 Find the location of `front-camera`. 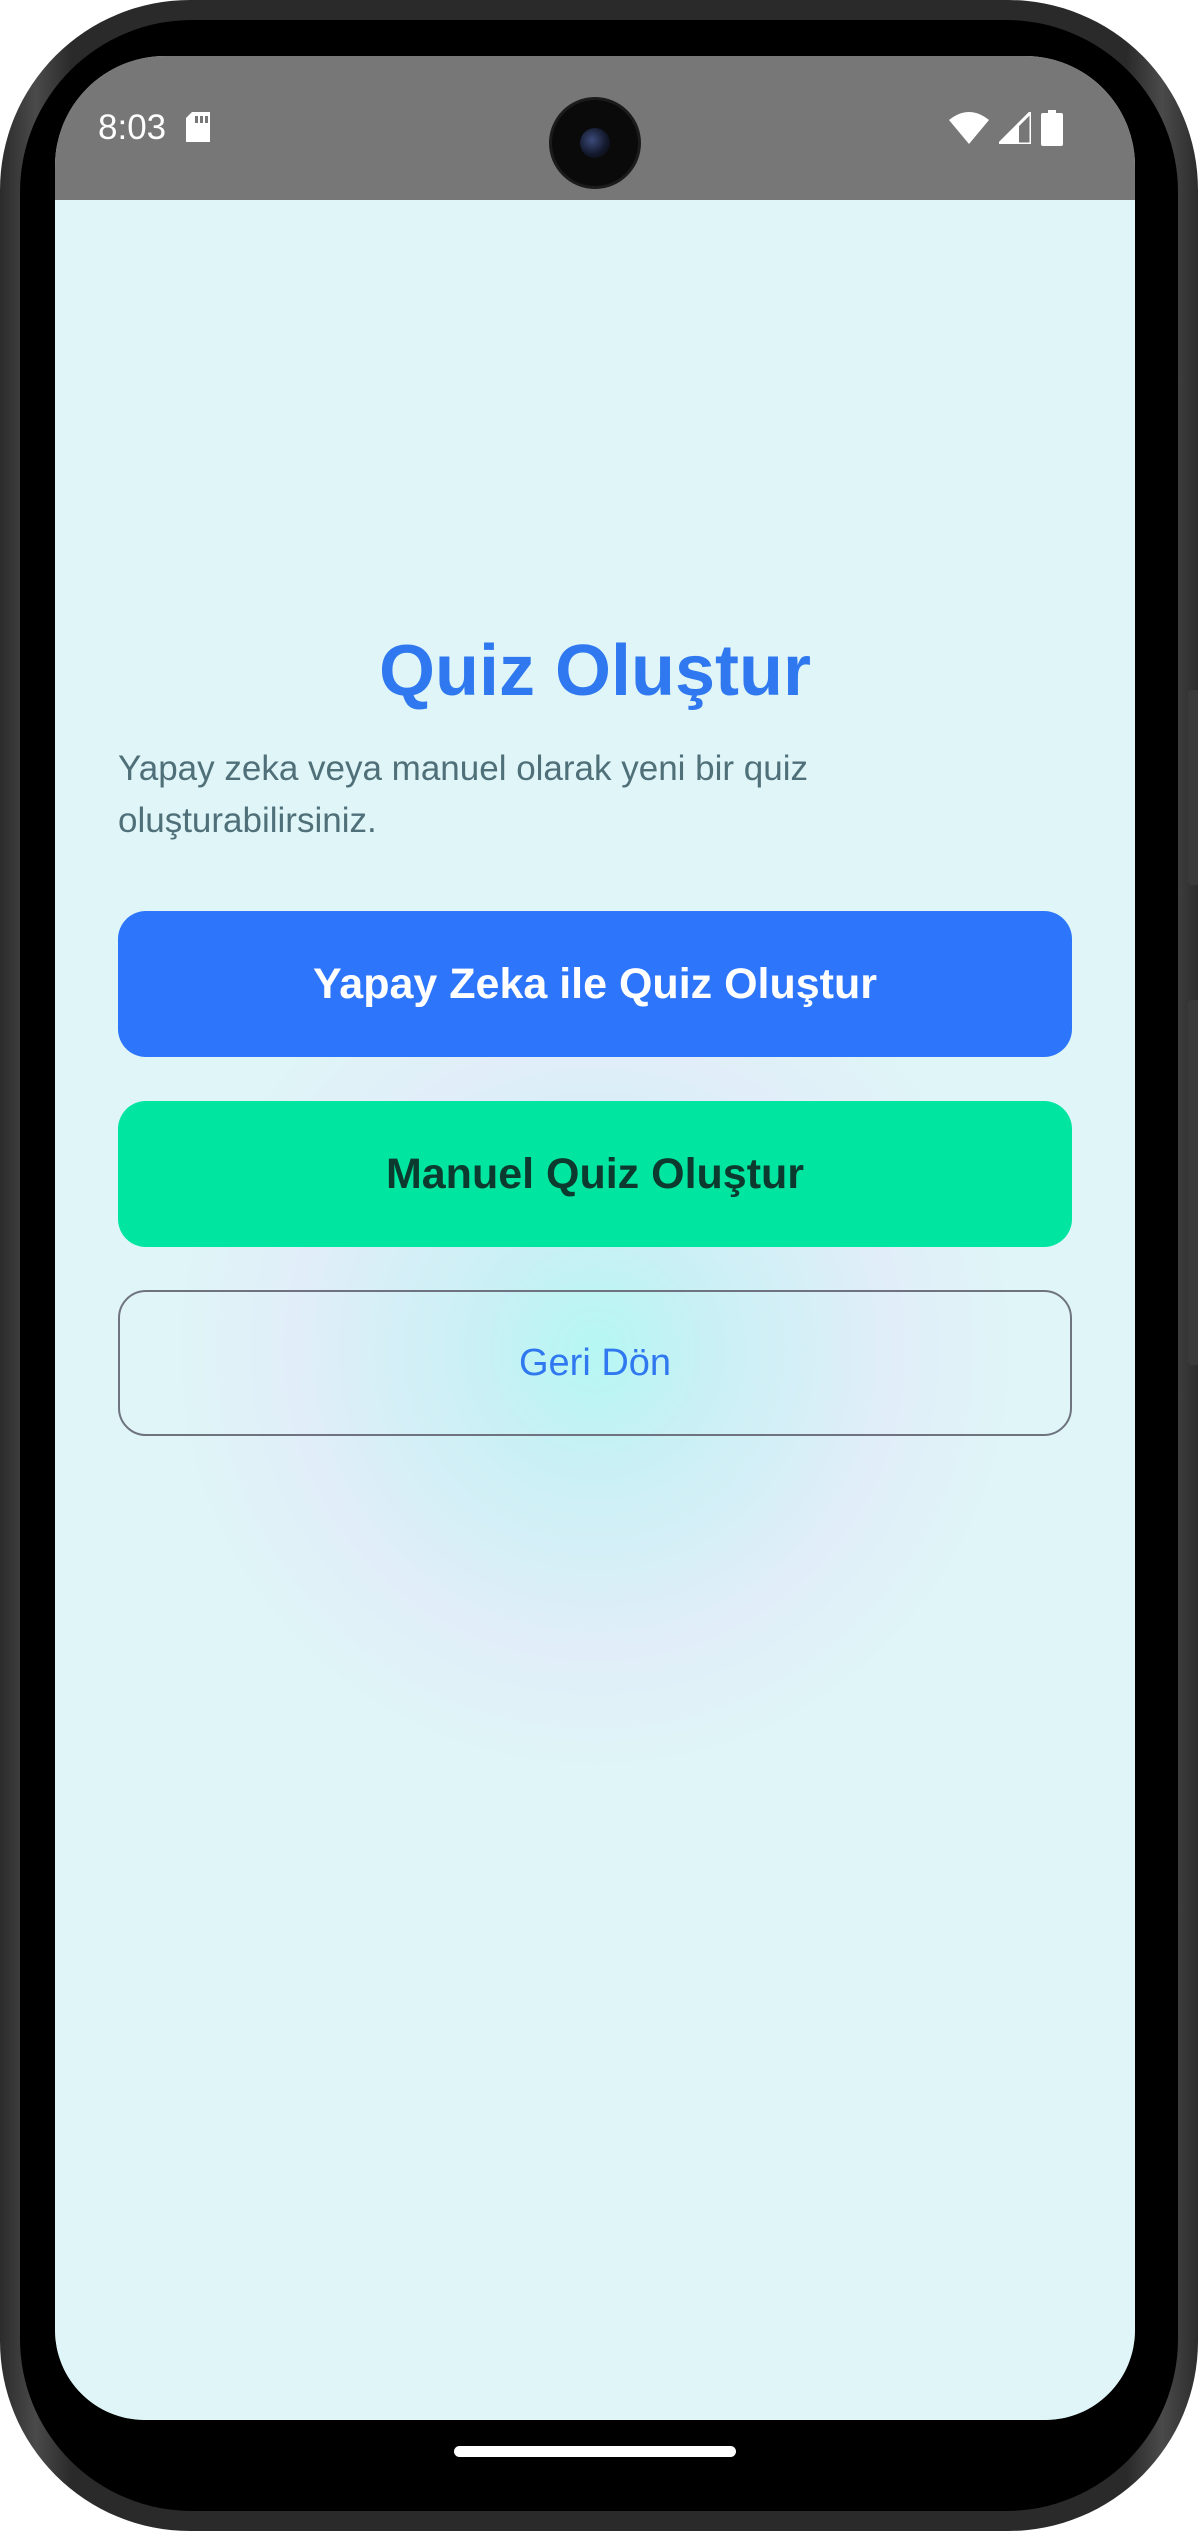

front-camera is located at coordinates (595, 143).